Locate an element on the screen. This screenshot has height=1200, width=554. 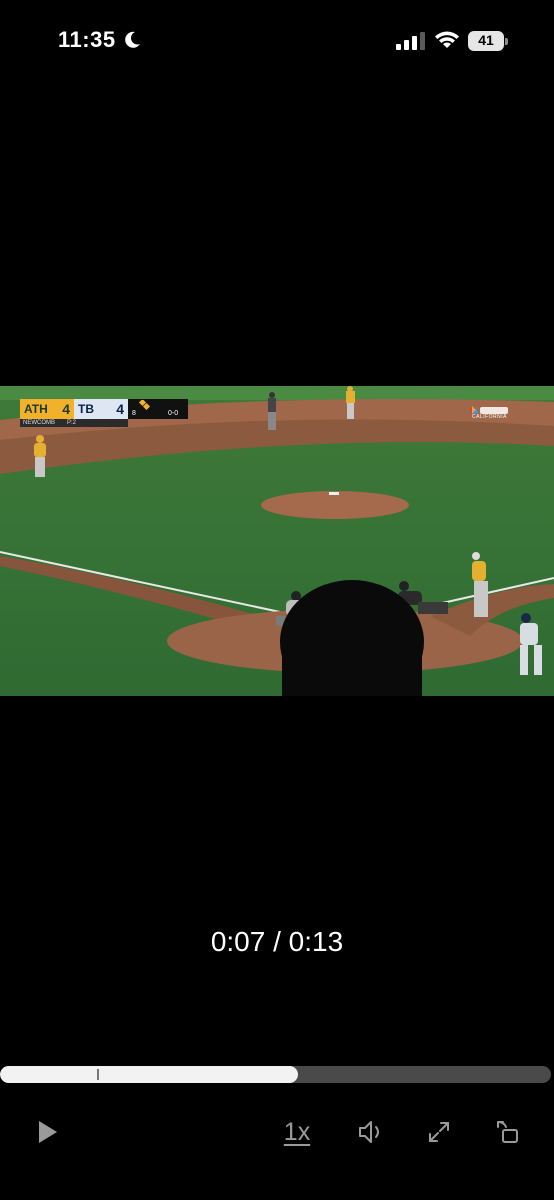
inning: 8 is located at coordinates (134, 413).